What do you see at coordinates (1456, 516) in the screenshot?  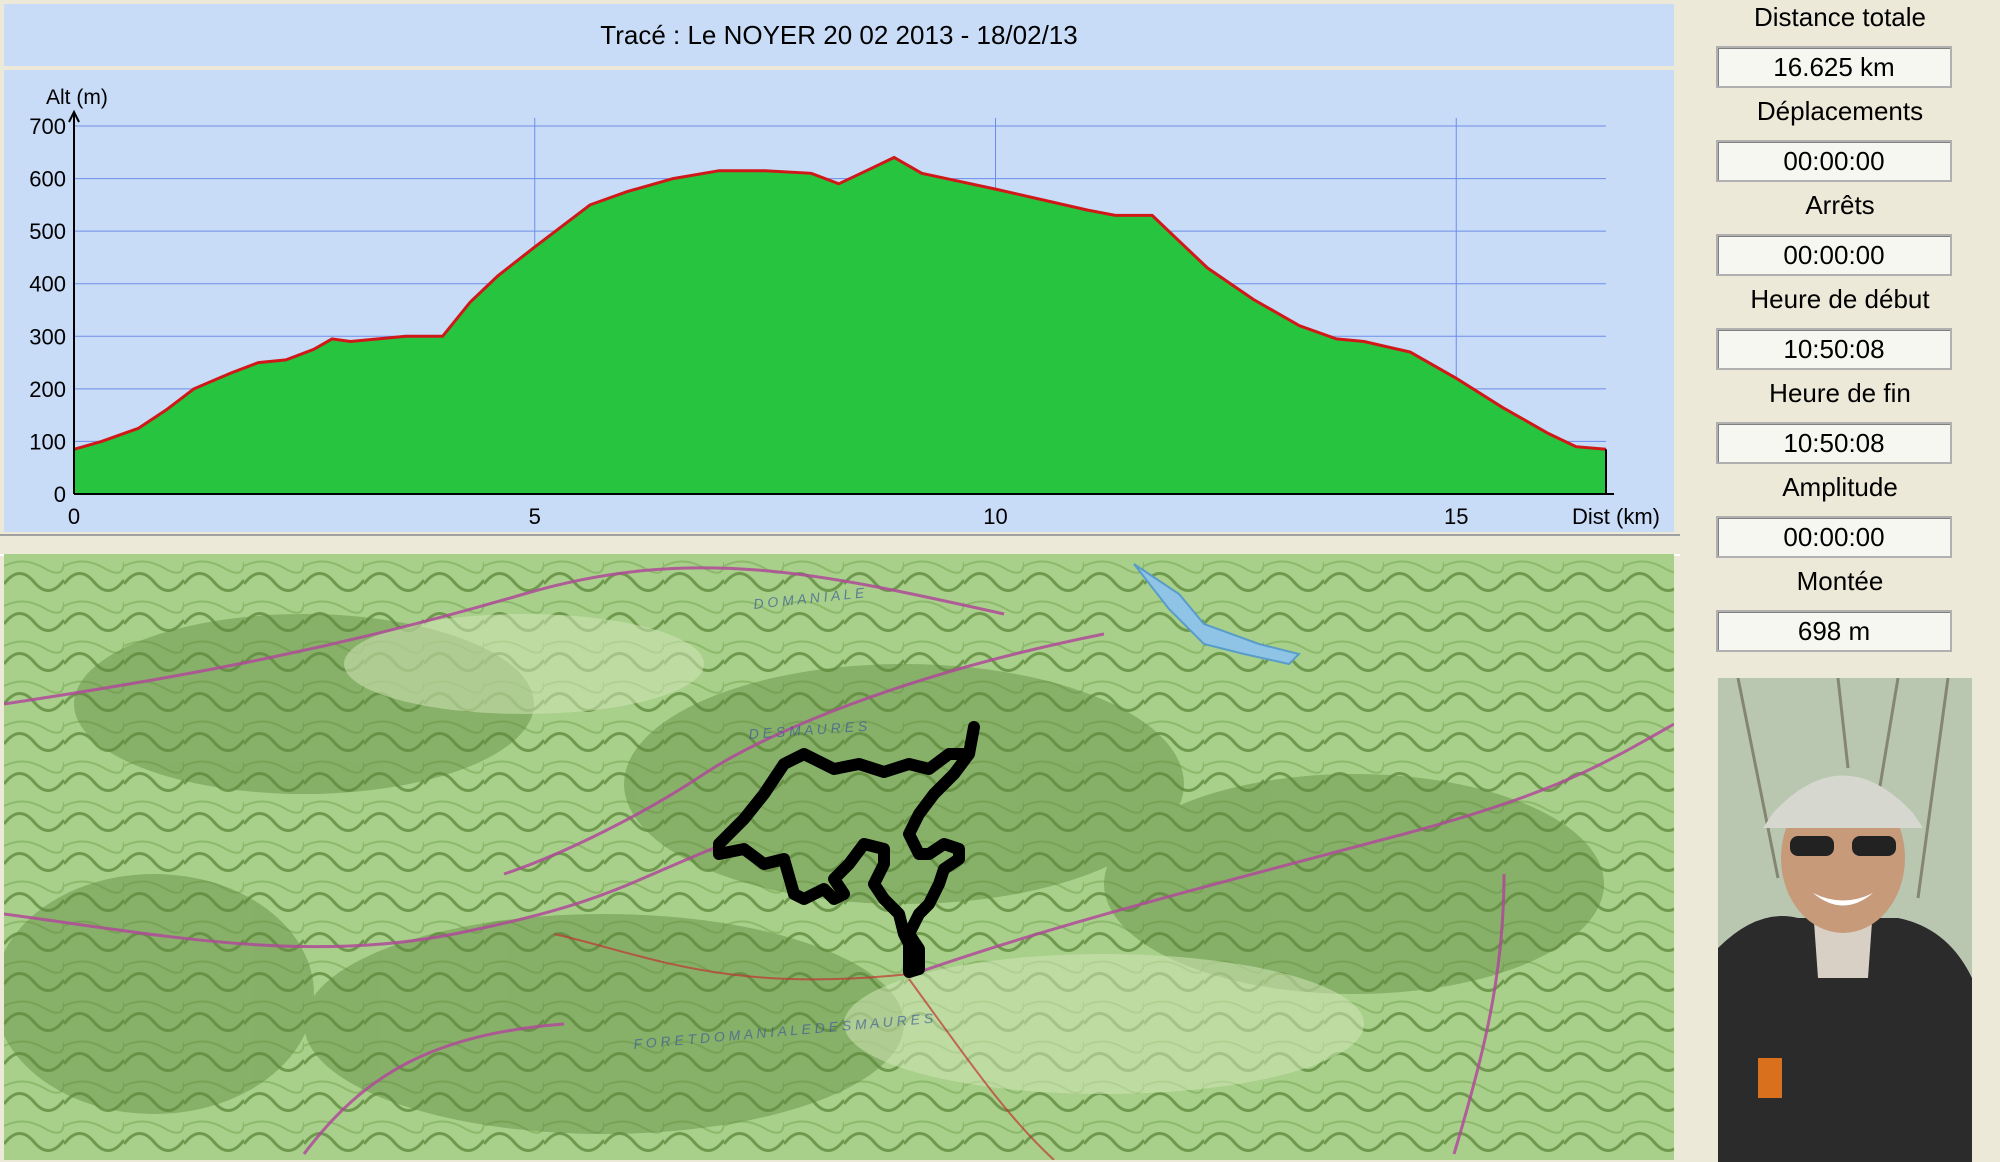 I see `x-tick-label: 15` at bounding box center [1456, 516].